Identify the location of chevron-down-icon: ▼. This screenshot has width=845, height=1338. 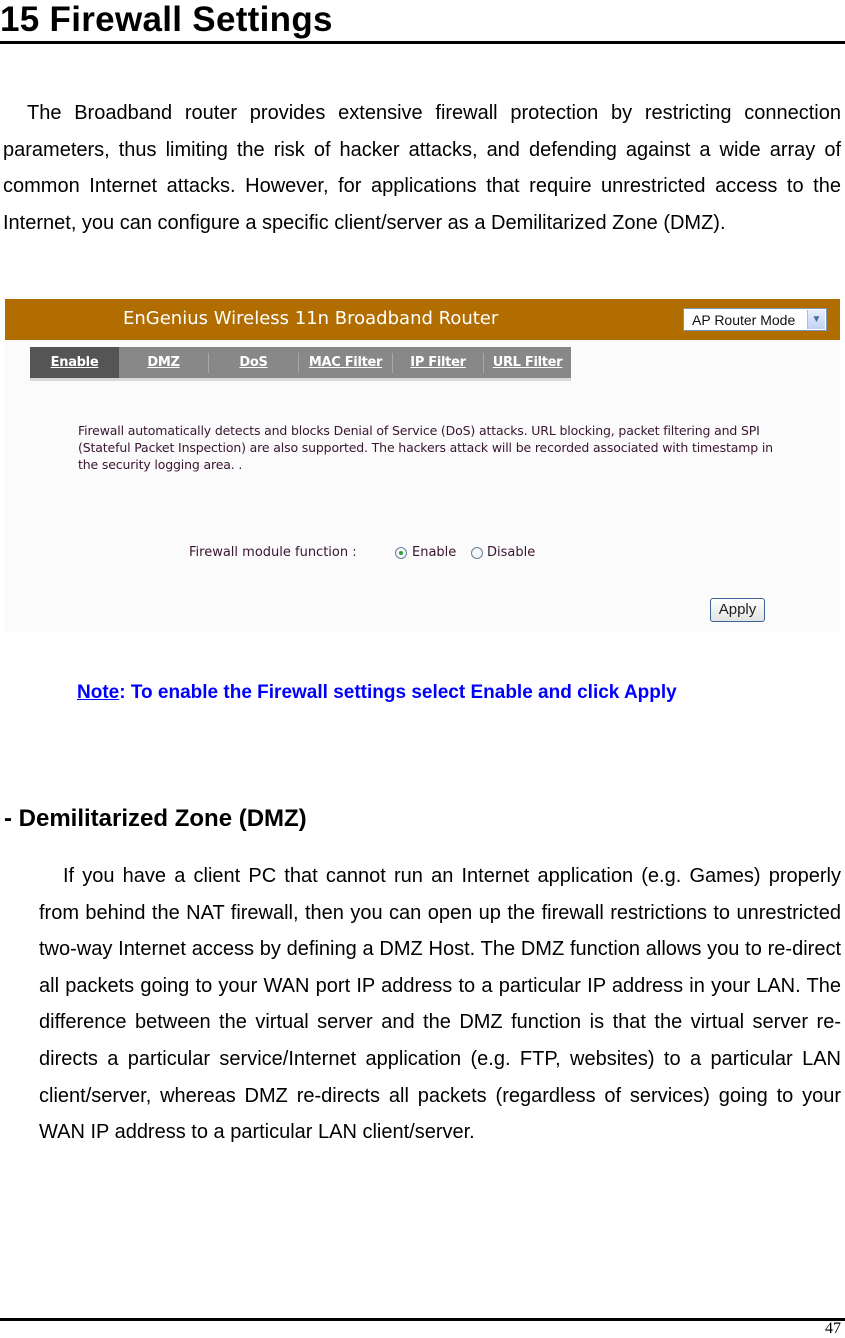
(816, 319).